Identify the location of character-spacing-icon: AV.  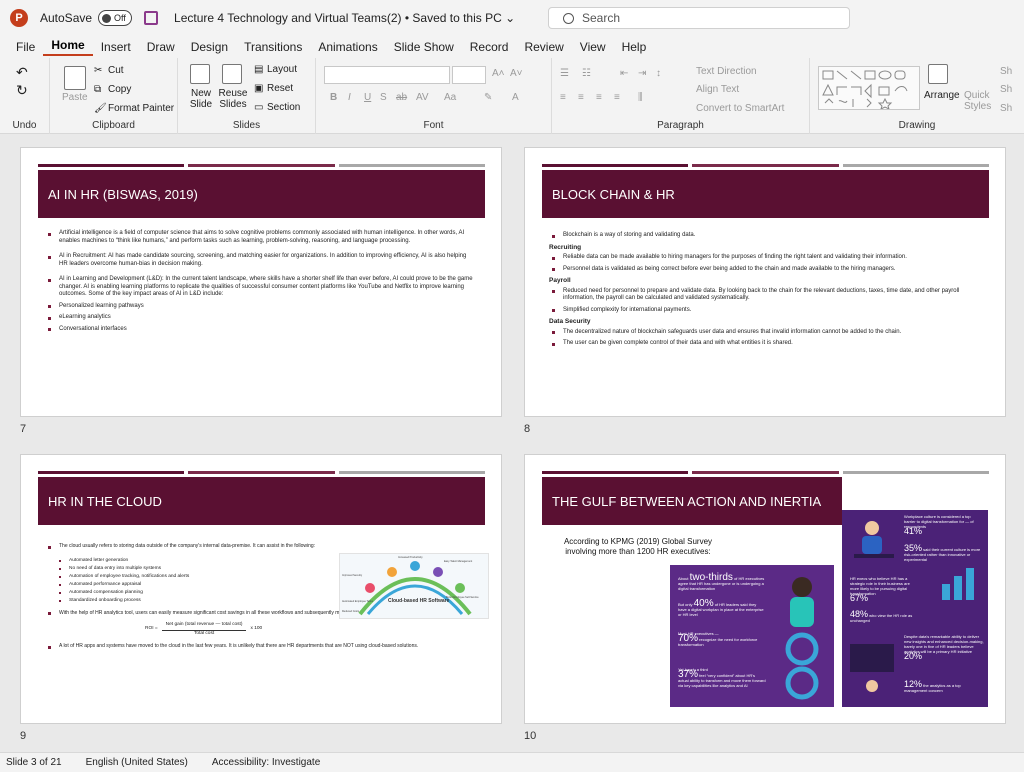
(422, 97).